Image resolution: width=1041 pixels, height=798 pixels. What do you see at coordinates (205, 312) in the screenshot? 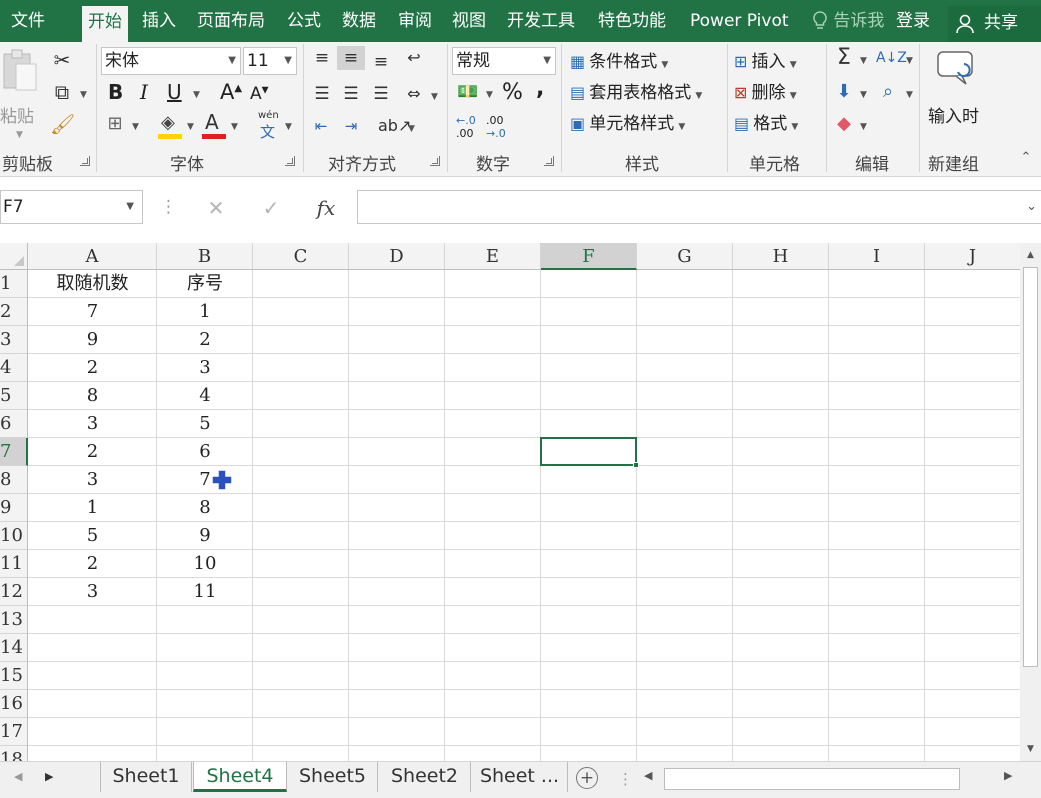
I see `cell-b2: 1` at bounding box center [205, 312].